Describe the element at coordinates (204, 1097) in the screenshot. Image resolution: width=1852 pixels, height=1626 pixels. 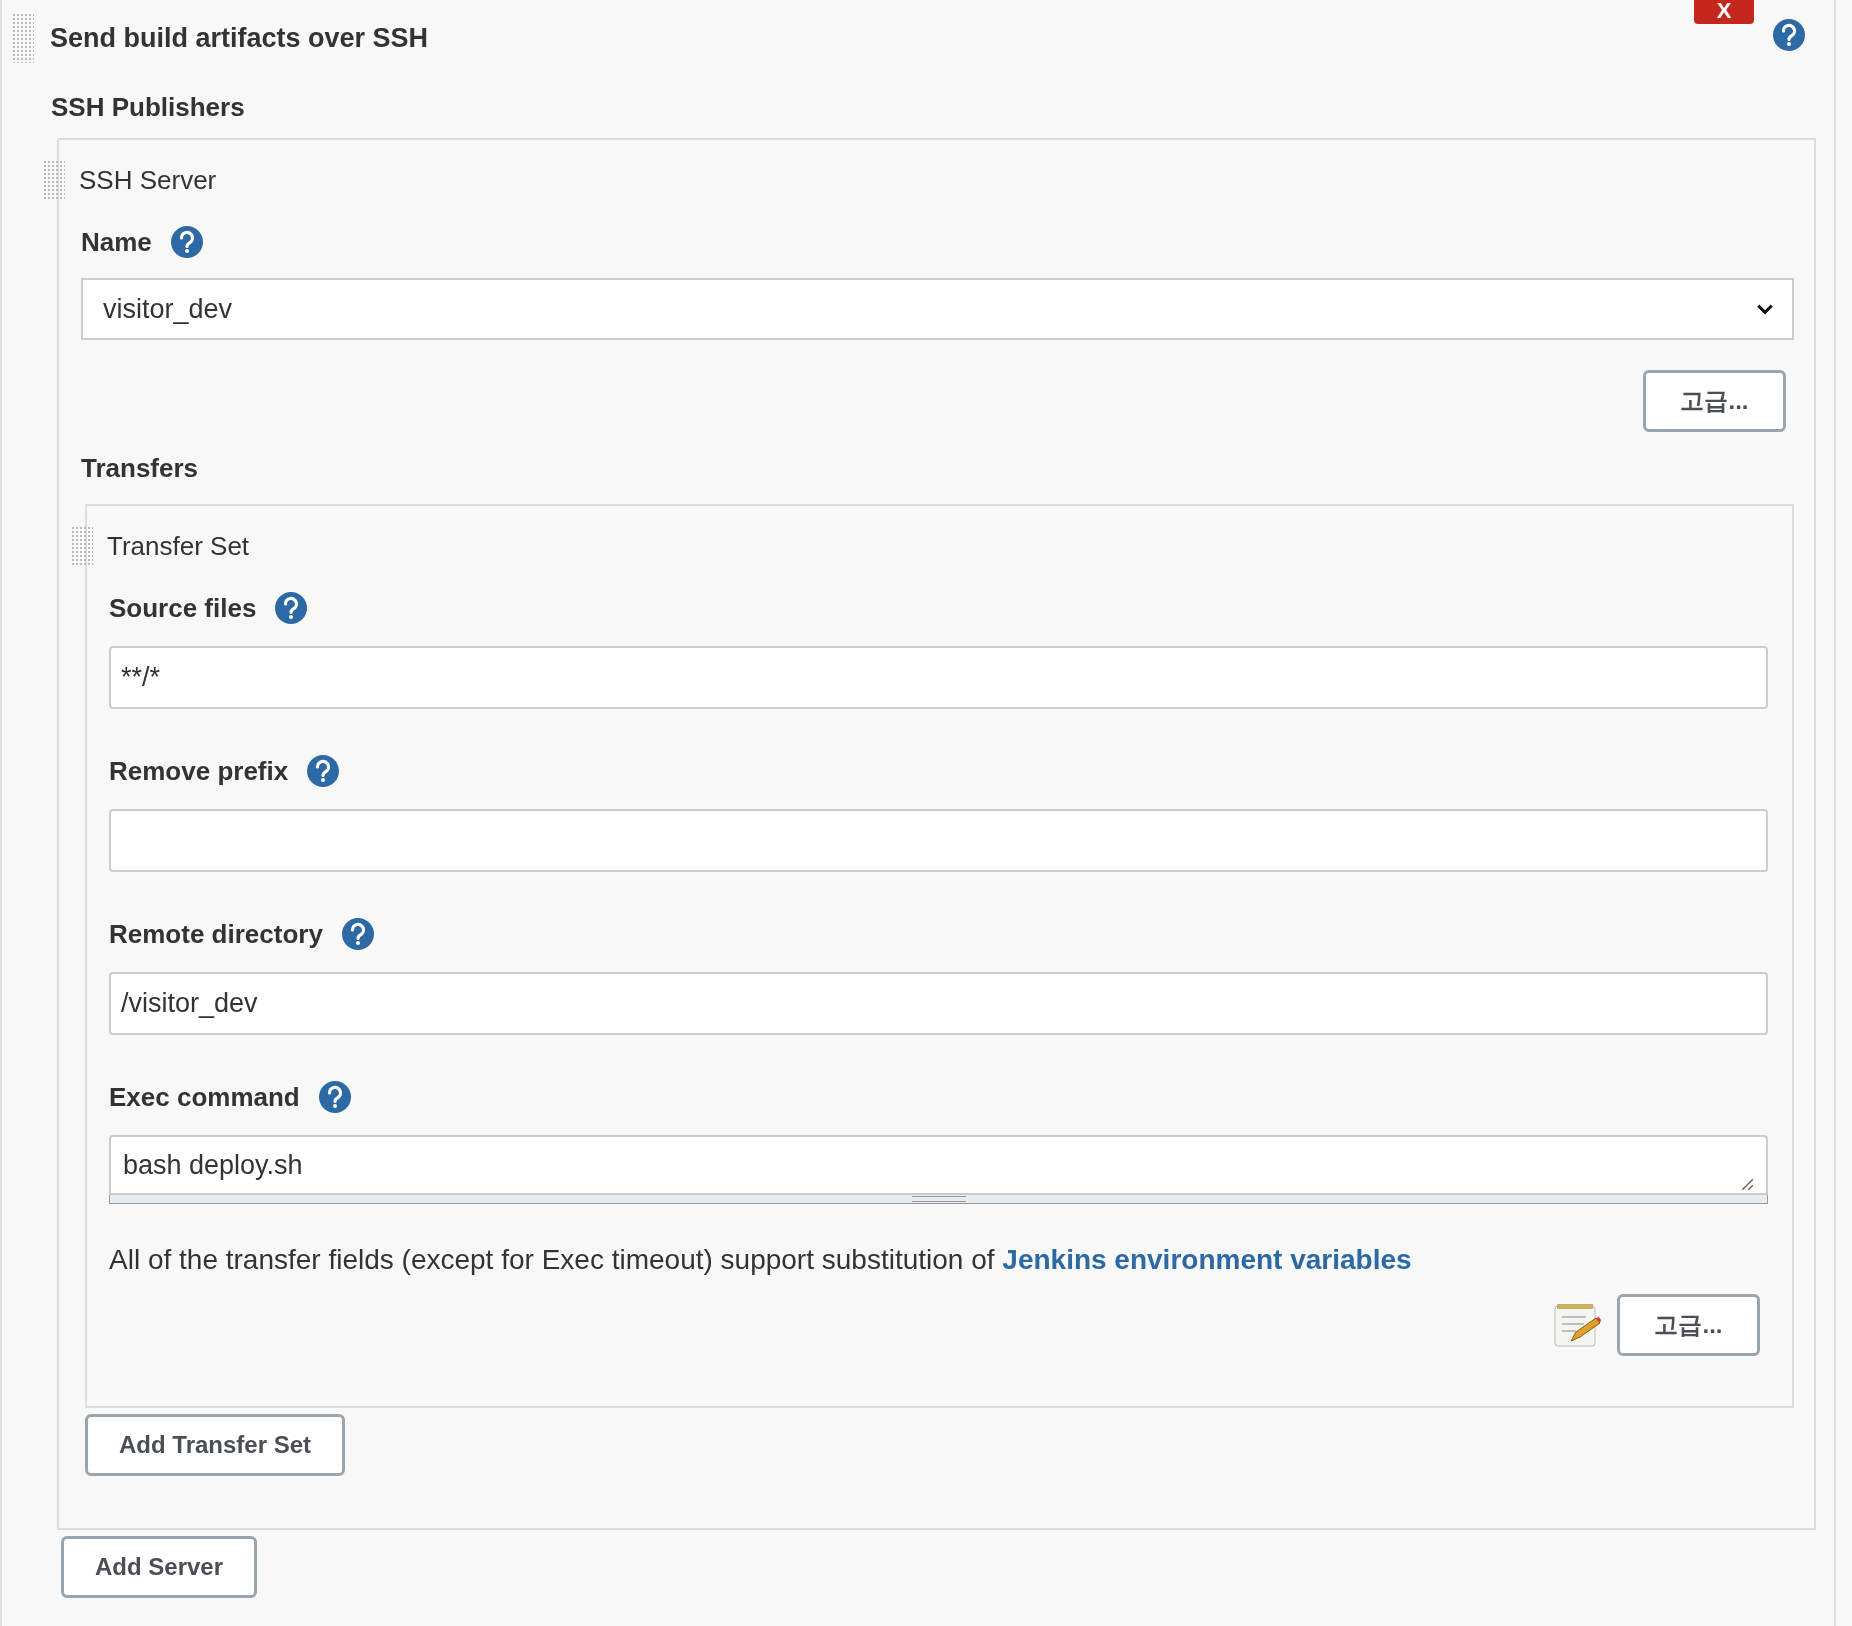
I see `field-label: Exec command` at that location.